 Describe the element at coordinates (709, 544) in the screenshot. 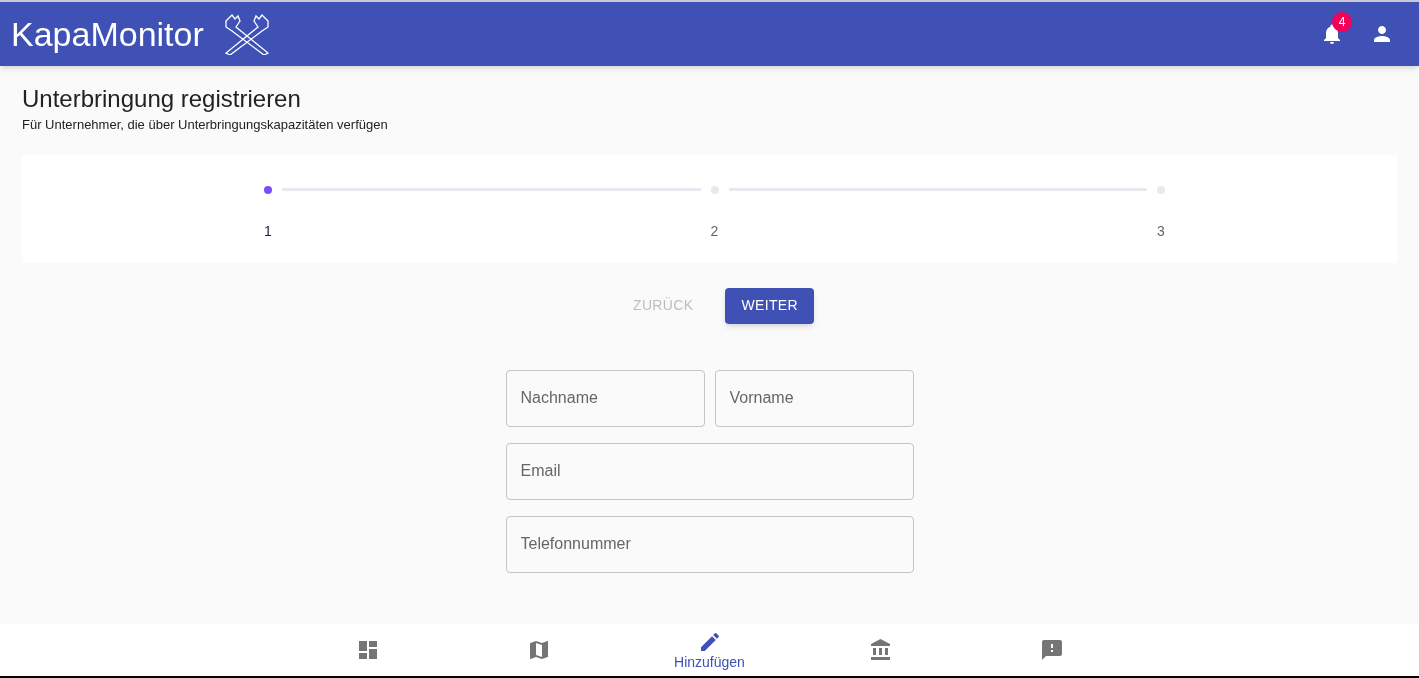

I see `text-field: Telefonnummer` at that location.